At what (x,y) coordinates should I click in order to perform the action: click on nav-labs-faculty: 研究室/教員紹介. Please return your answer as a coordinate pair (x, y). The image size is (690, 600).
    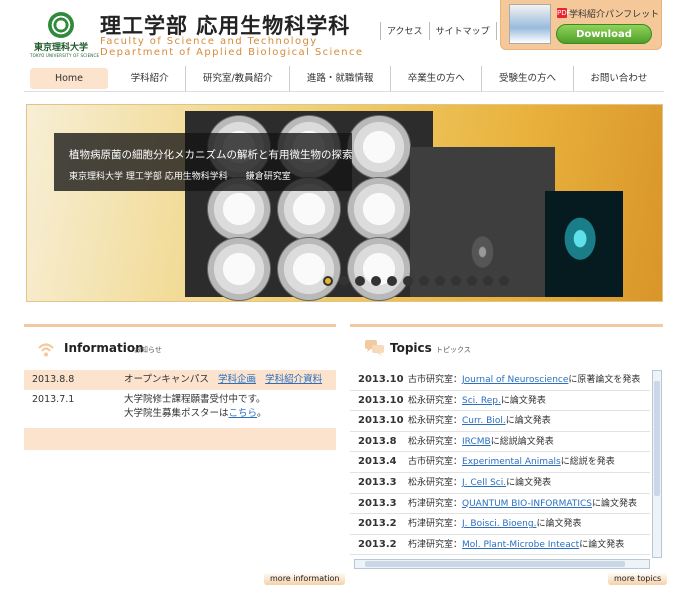
    Looking at the image, I should click on (238, 78).